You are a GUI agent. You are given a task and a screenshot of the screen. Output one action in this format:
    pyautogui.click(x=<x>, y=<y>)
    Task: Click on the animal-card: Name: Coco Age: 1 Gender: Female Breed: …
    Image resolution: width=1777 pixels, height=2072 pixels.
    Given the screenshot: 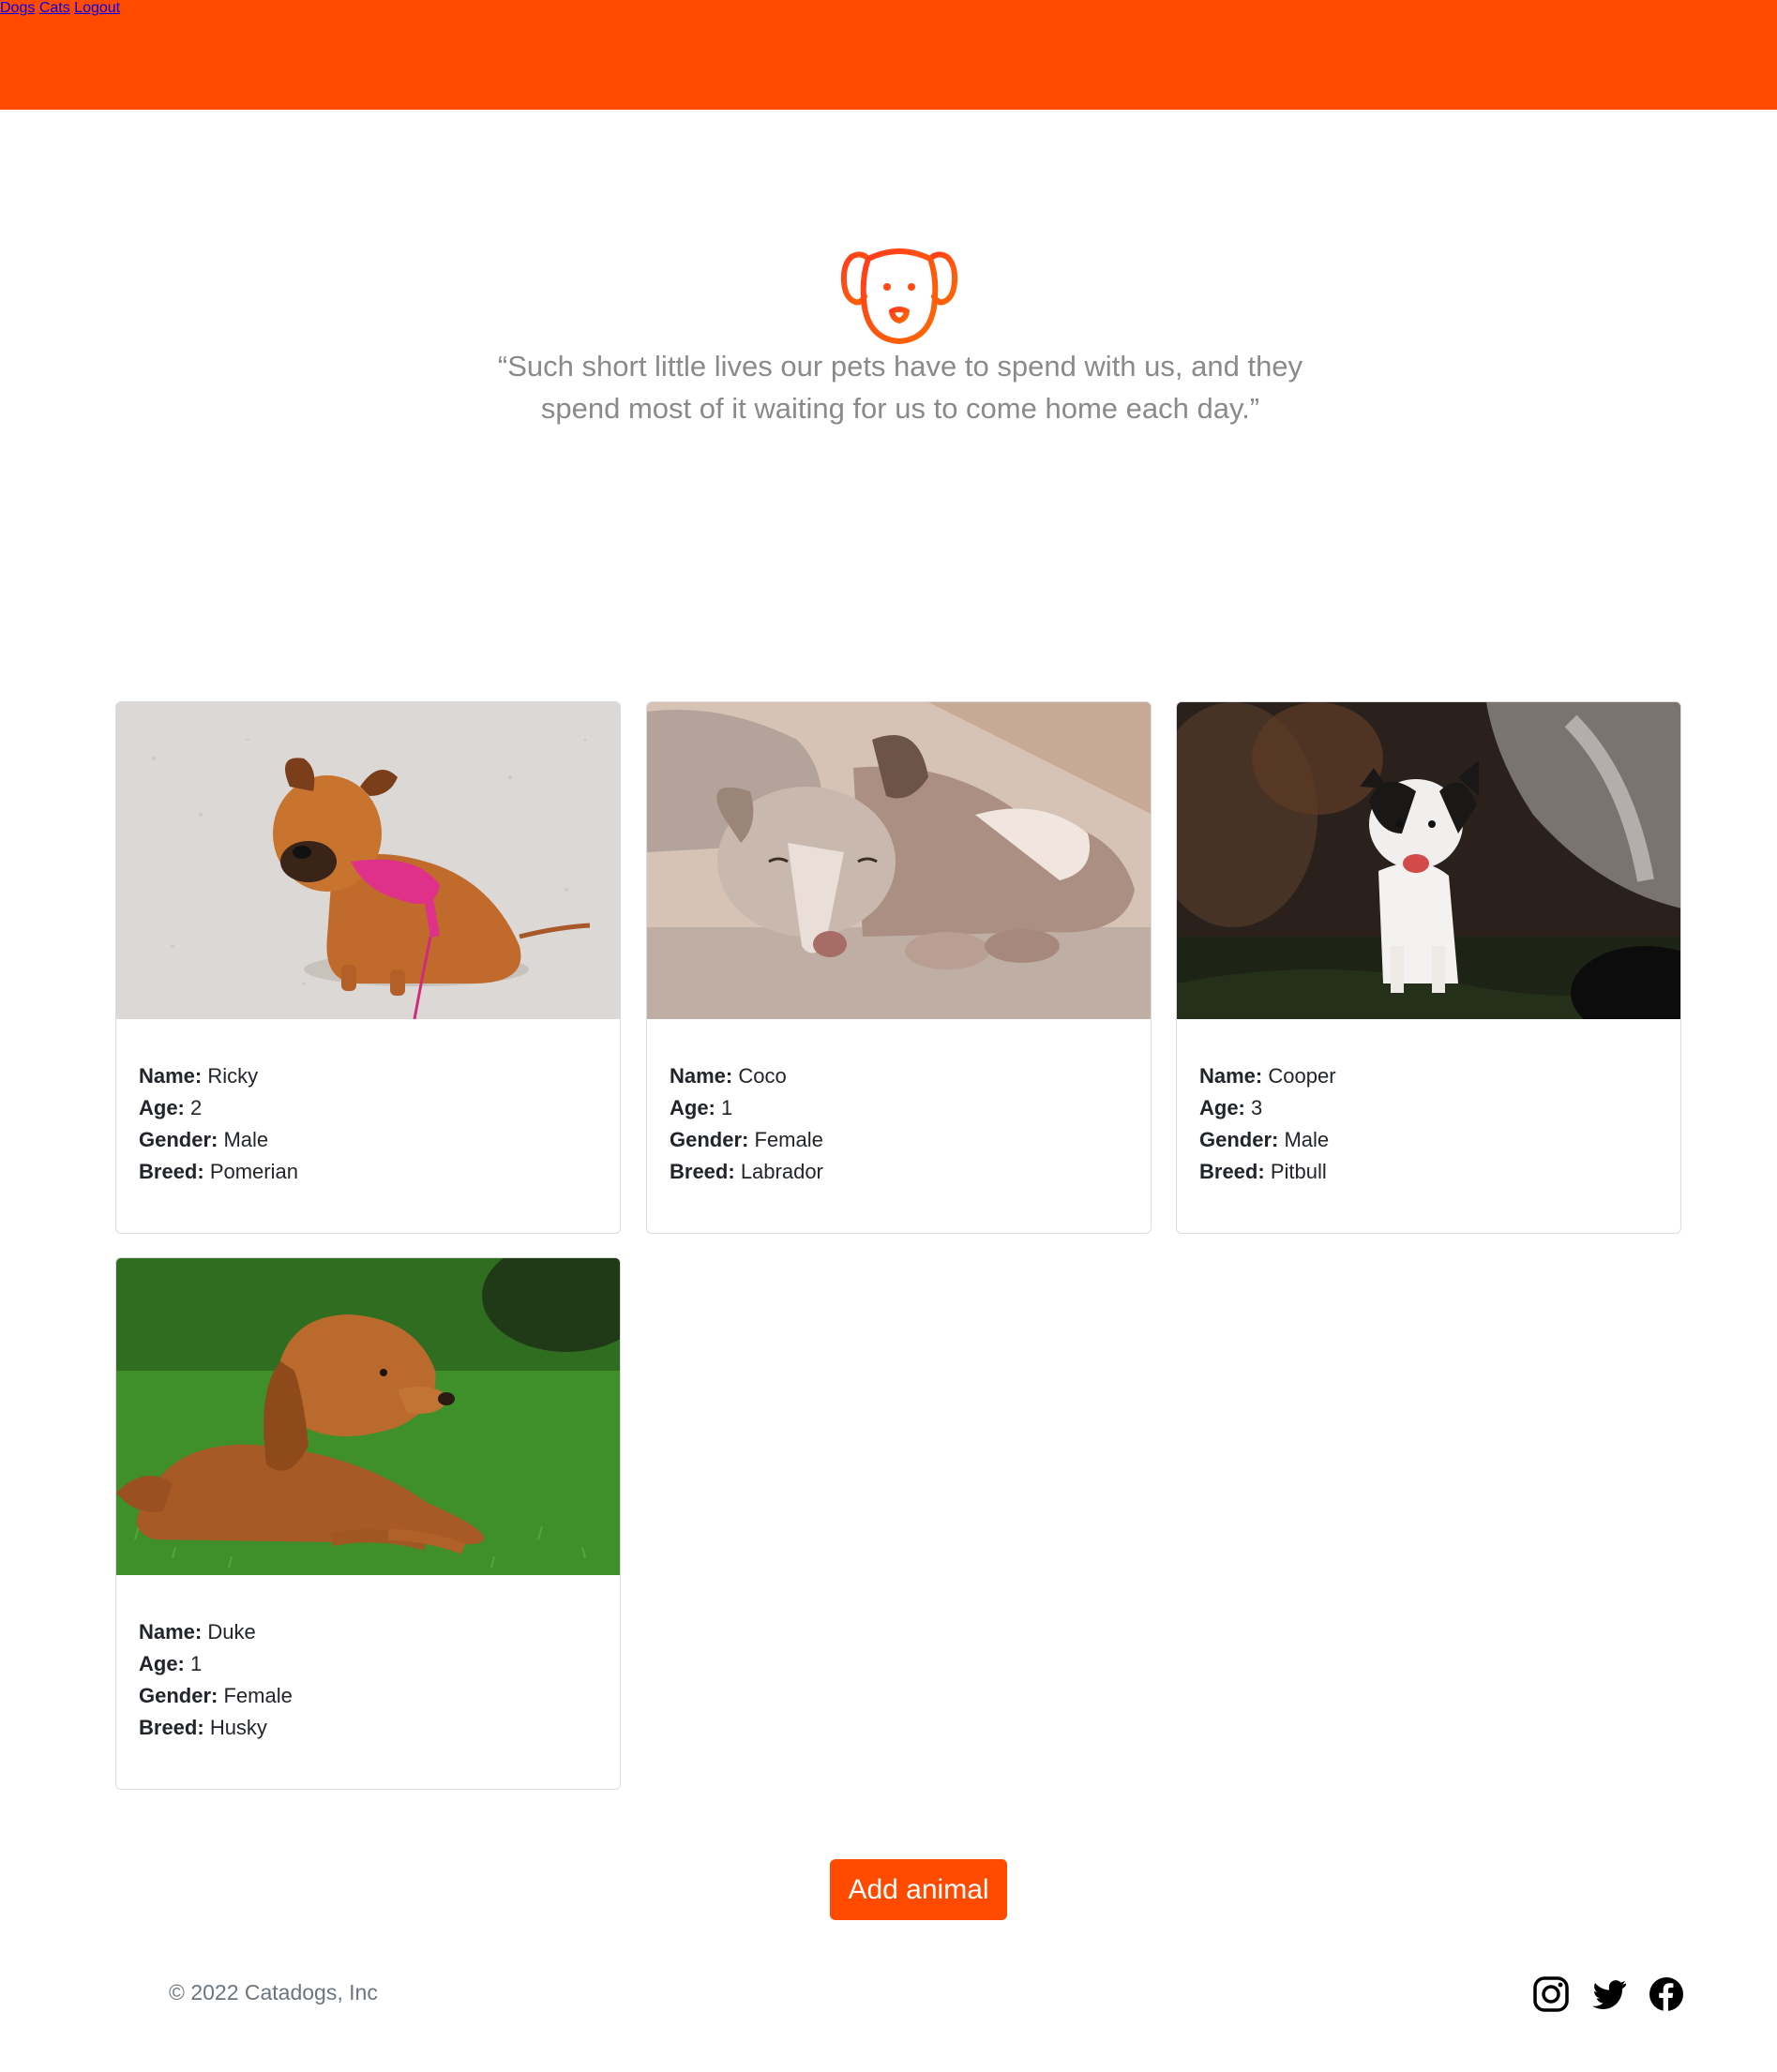 What is the action you would take?
    pyautogui.click(x=899, y=967)
    